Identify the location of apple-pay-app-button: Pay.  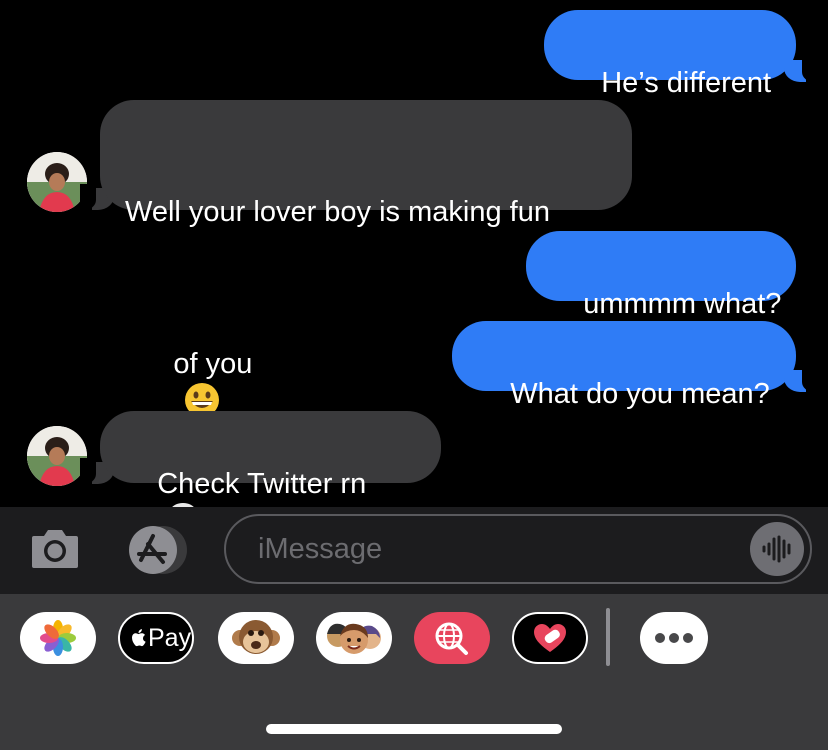
(156, 638).